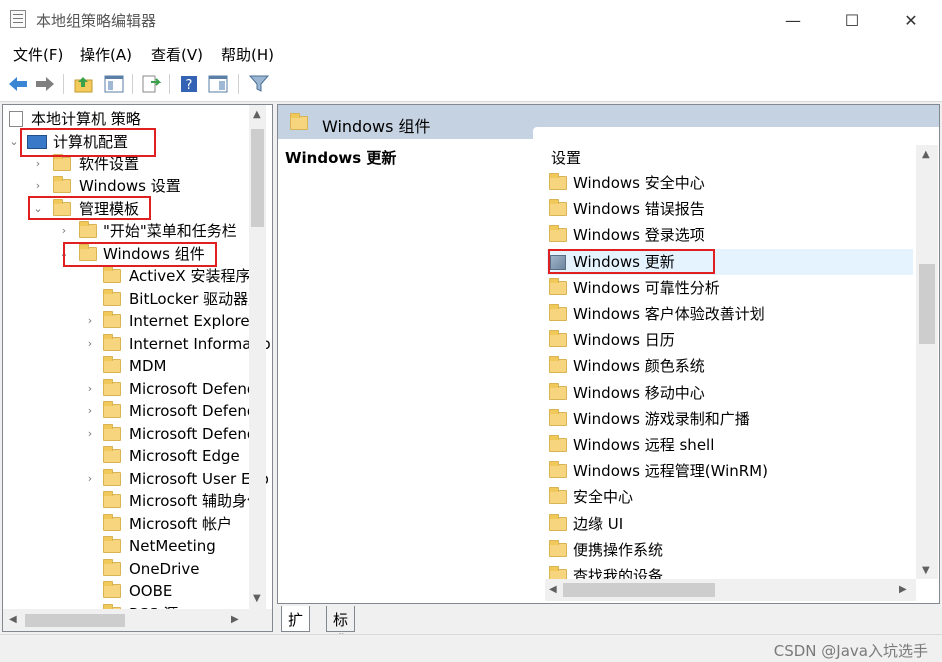 The image size is (942, 662). What do you see at coordinates (137, 620) in the screenshot?
I see `tree-horizontal-scrollbar: ◀ ▶` at bounding box center [137, 620].